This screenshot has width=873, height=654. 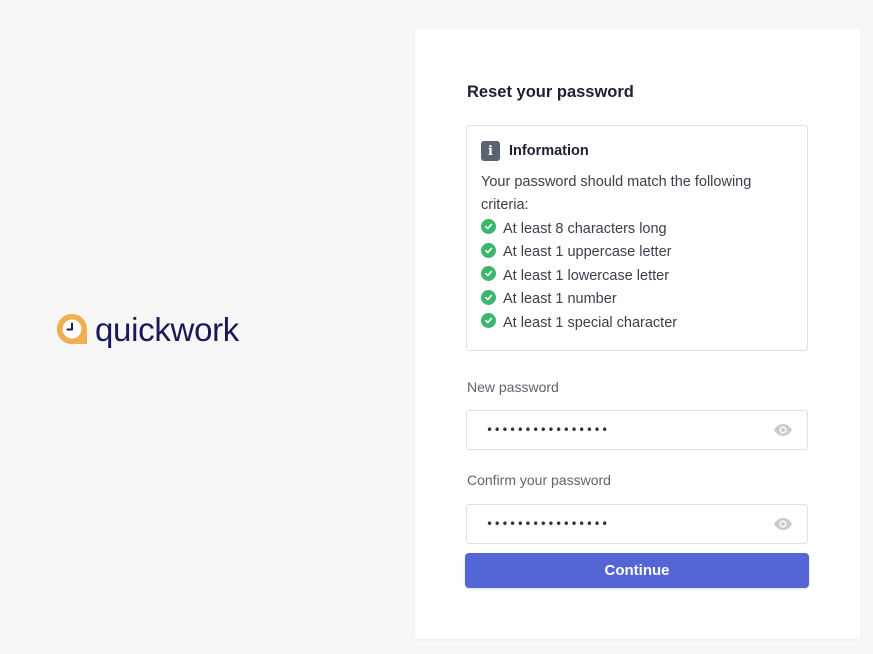 I want to click on criteria-label: At least 8 characters long, so click(x=585, y=228).